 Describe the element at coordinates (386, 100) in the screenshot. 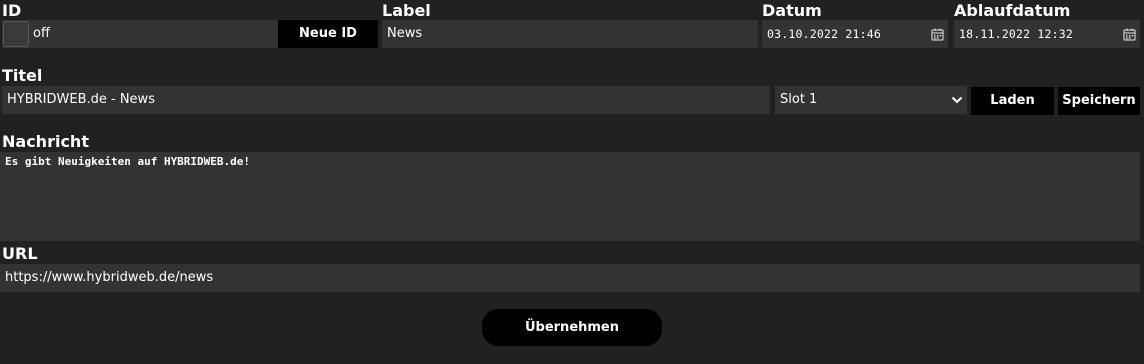

I see `titel-input: HYBRIDWEB.de - News` at that location.